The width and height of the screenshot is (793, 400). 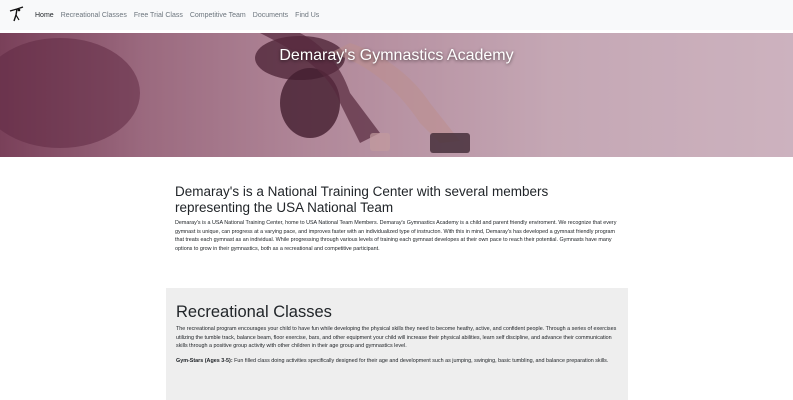 What do you see at coordinates (396, 55) in the screenshot?
I see `hero-title: Demaray's Gymnastics Academy` at bounding box center [396, 55].